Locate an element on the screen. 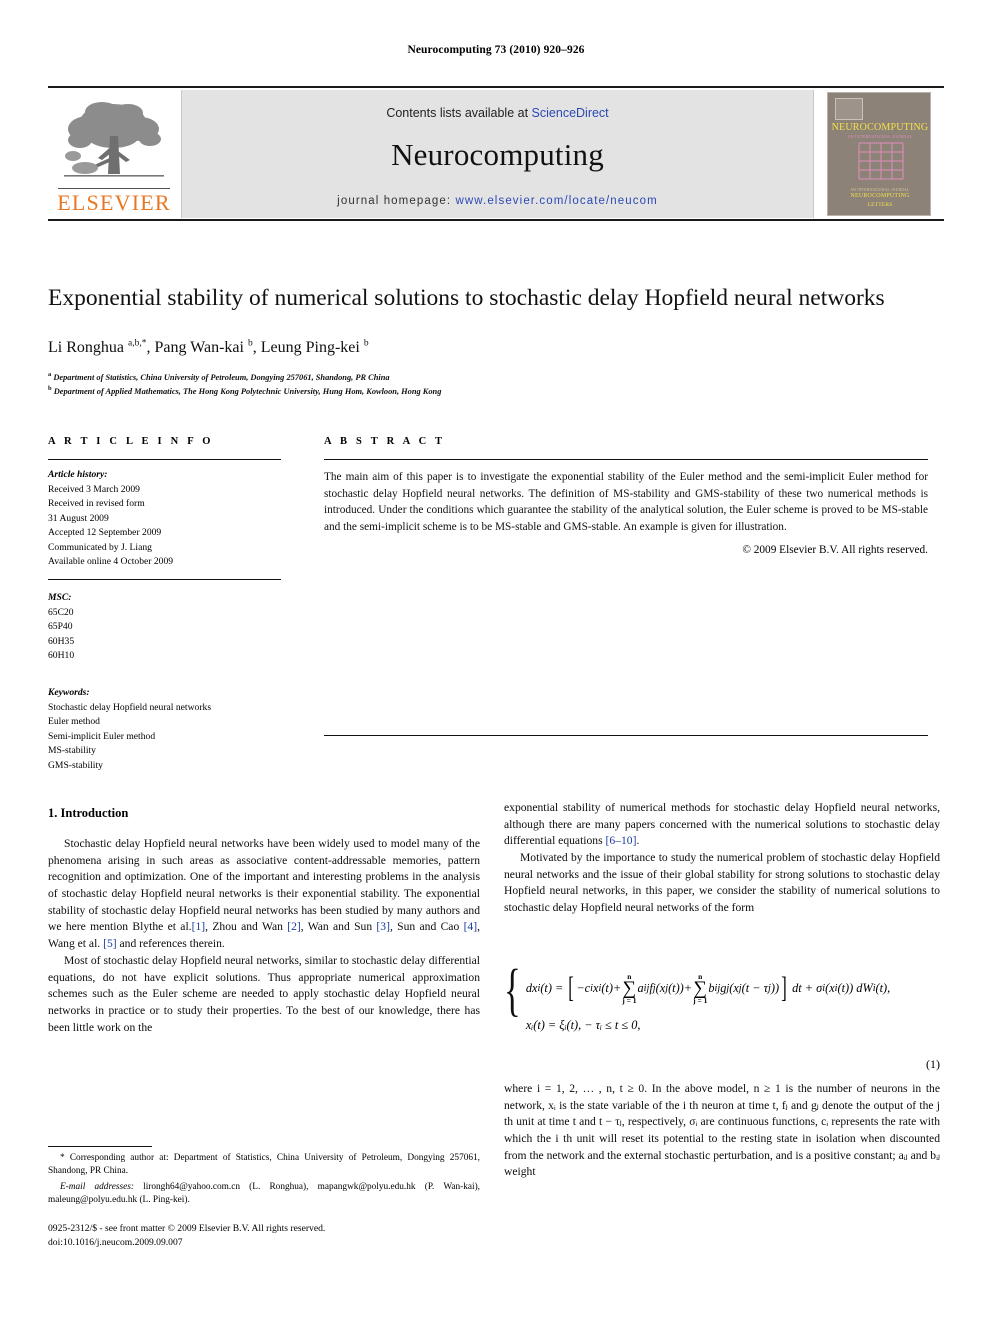  equation-brace: { is located at coordinates (512, 989).